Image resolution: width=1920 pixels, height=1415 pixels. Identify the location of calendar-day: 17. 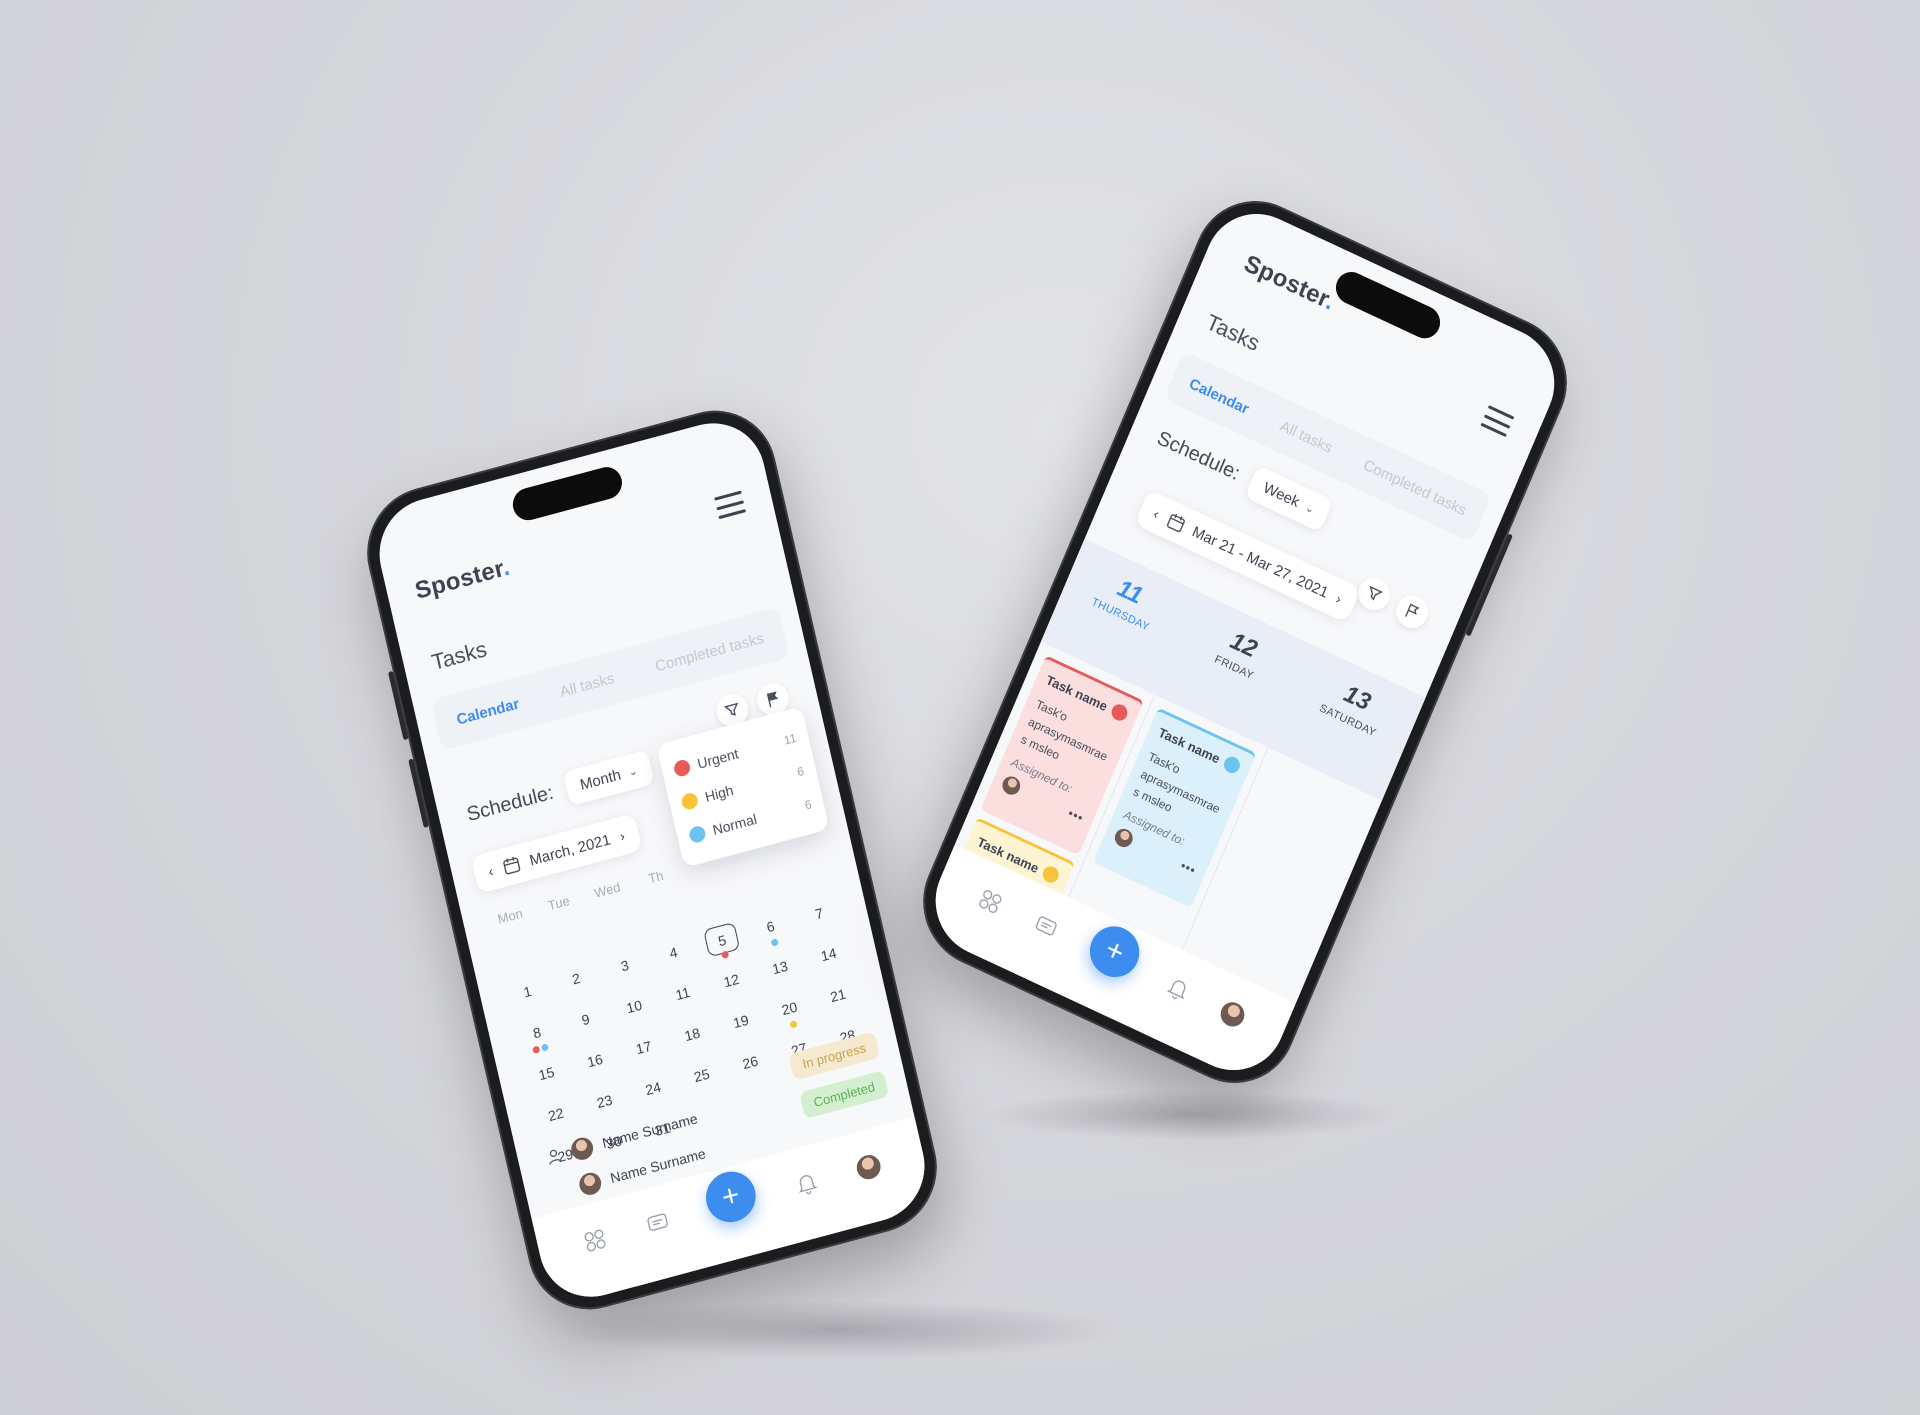
(643, 1047).